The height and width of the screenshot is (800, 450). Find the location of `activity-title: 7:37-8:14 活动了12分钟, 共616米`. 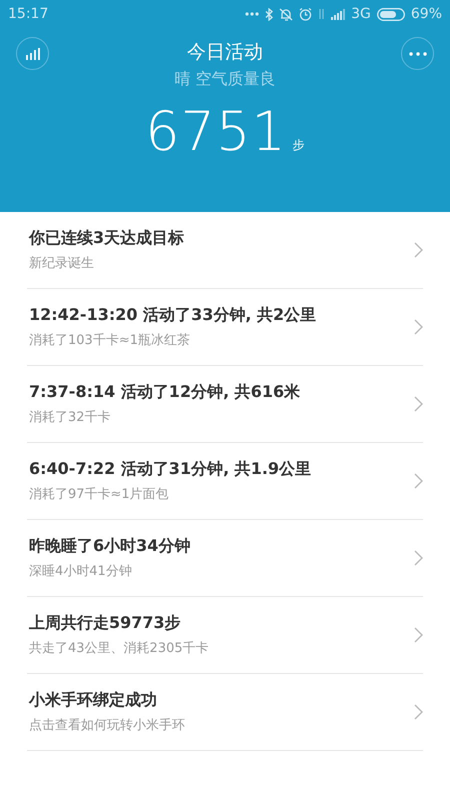

activity-title: 7:37-8:14 活动了12分钟, 共616米 is located at coordinates (165, 392).